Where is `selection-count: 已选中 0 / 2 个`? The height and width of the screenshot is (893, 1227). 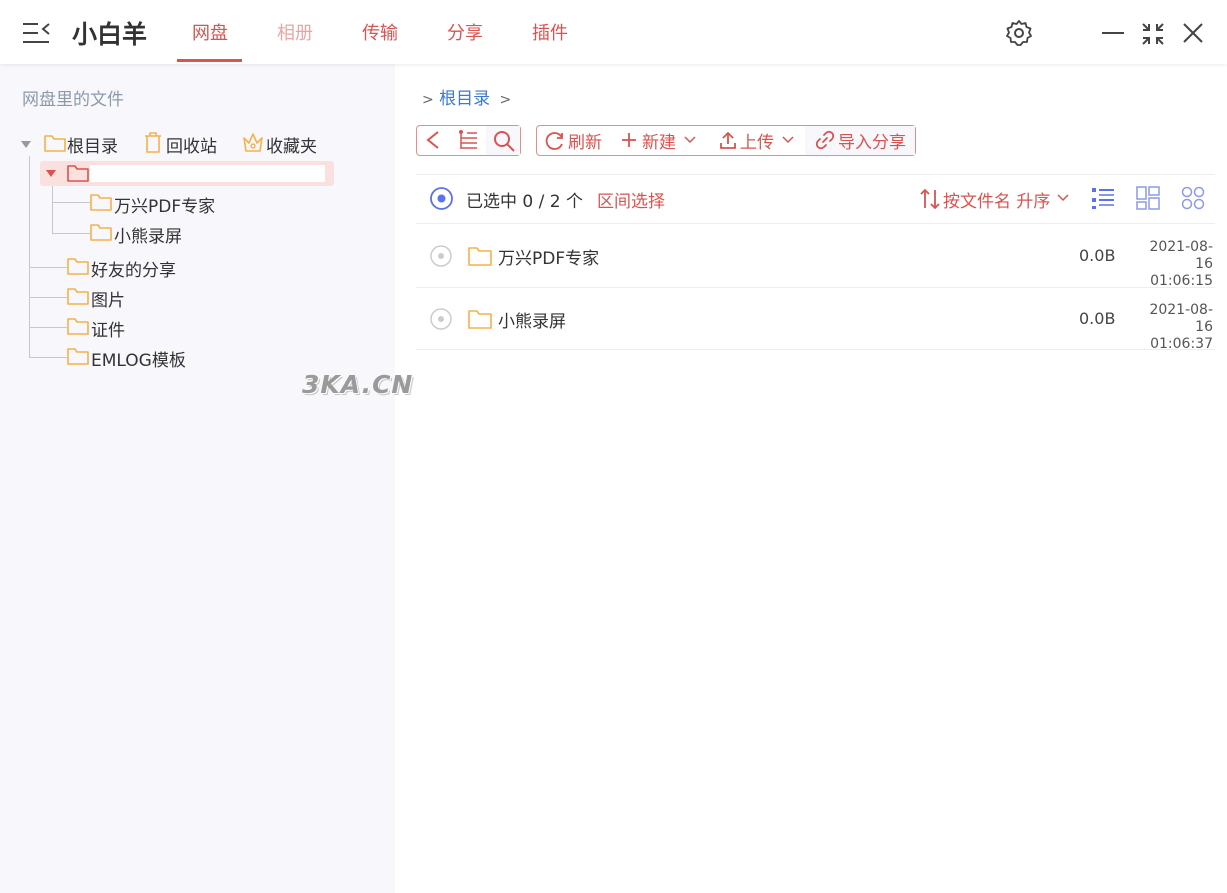
selection-count: 已选中 0 / 2 个 is located at coordinates (524, 202).